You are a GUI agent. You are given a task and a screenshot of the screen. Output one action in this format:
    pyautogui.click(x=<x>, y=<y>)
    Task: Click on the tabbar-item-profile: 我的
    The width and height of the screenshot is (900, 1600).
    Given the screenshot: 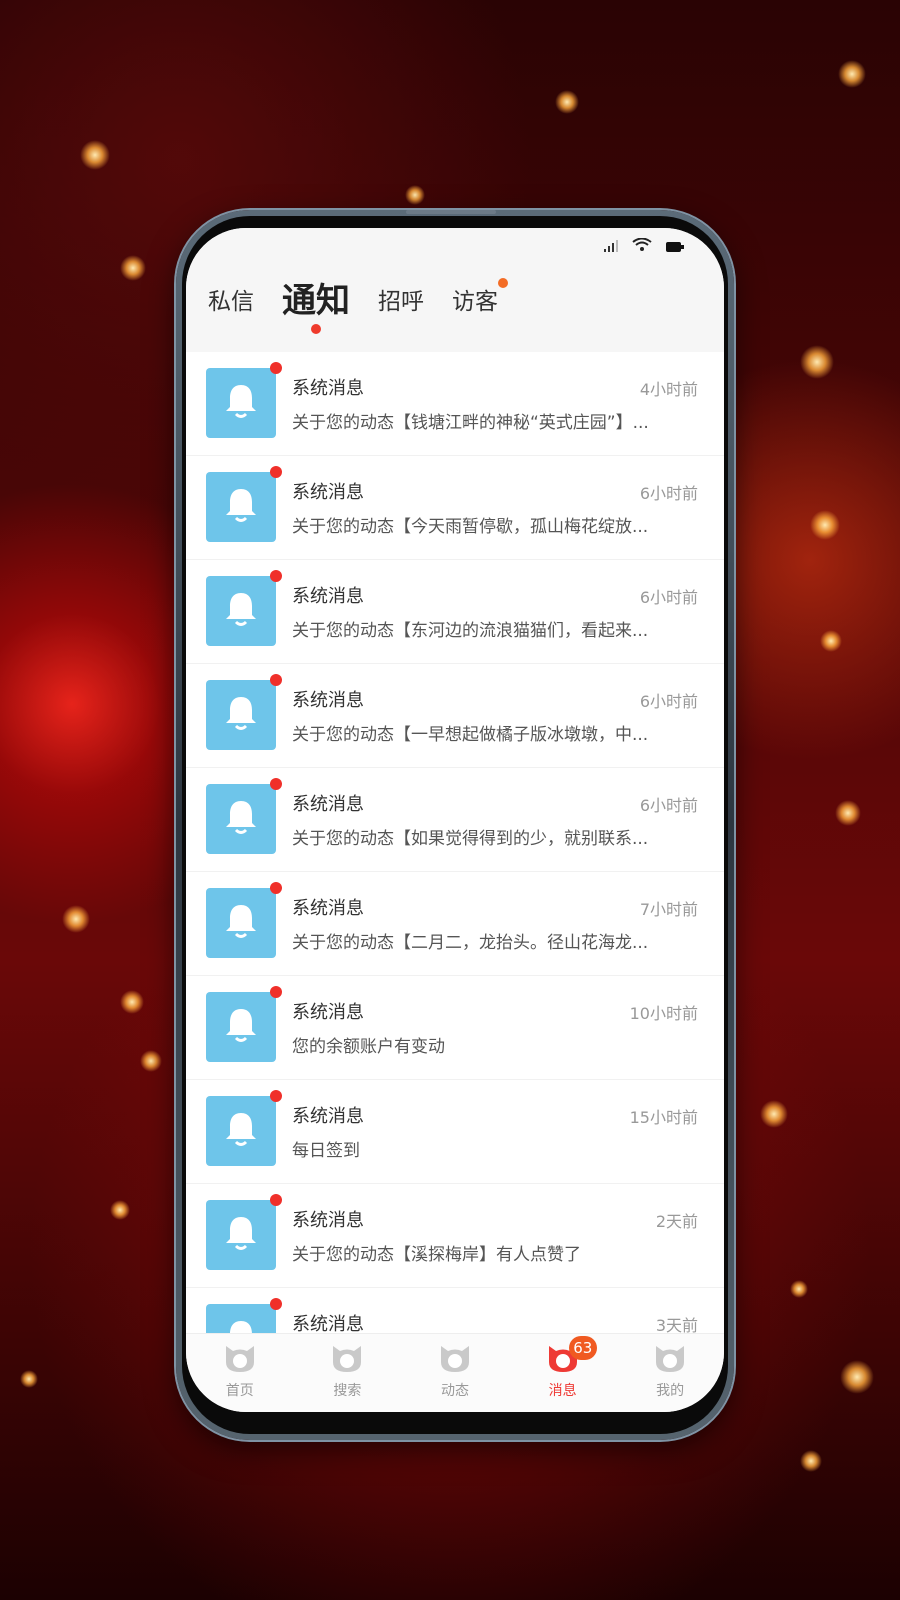 What is the action you would take?
    pyautogui.click(x=670, y=1373)
    